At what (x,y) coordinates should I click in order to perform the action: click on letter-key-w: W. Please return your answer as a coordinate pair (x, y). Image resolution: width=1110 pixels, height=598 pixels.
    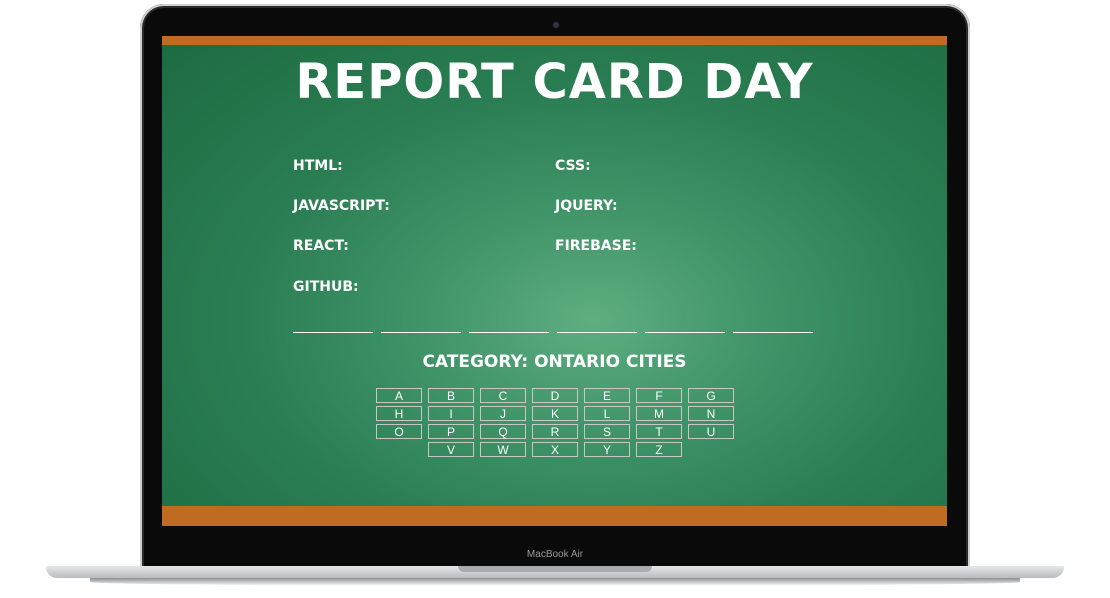
    Looking at the image, I should click on (503, 449).